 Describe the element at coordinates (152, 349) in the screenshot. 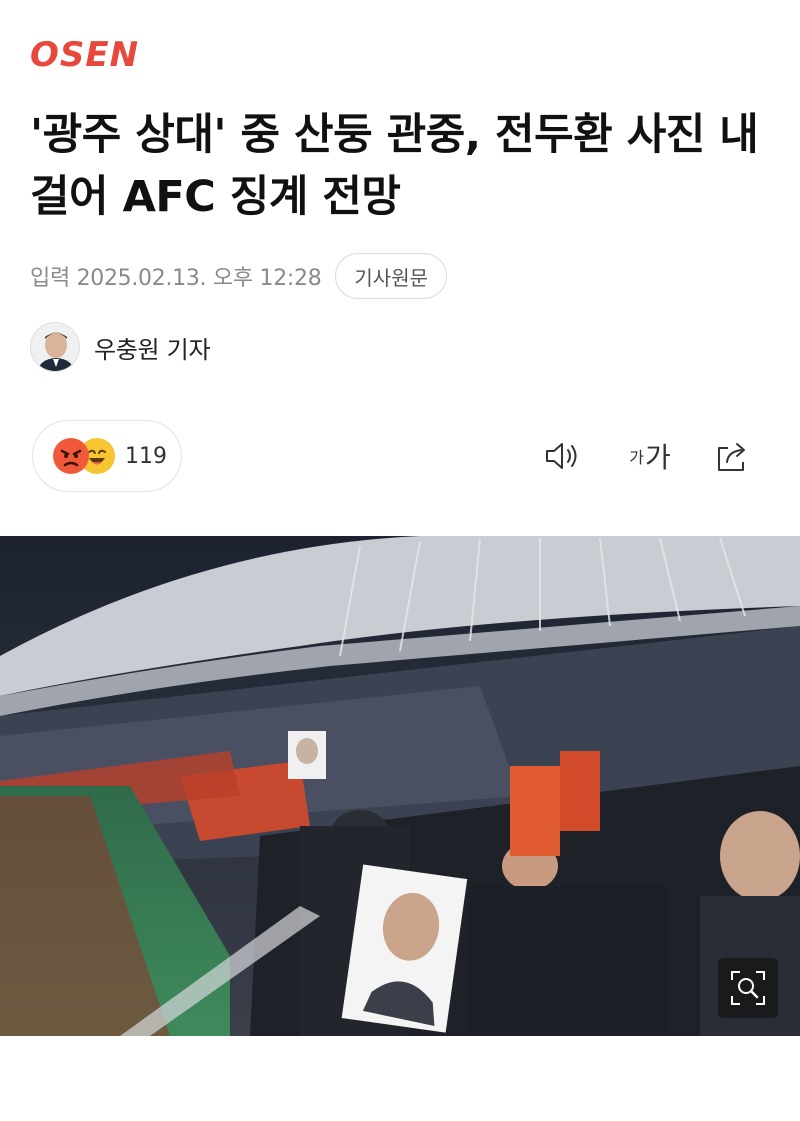

I see `author-name: 우충원 기자` at that location.